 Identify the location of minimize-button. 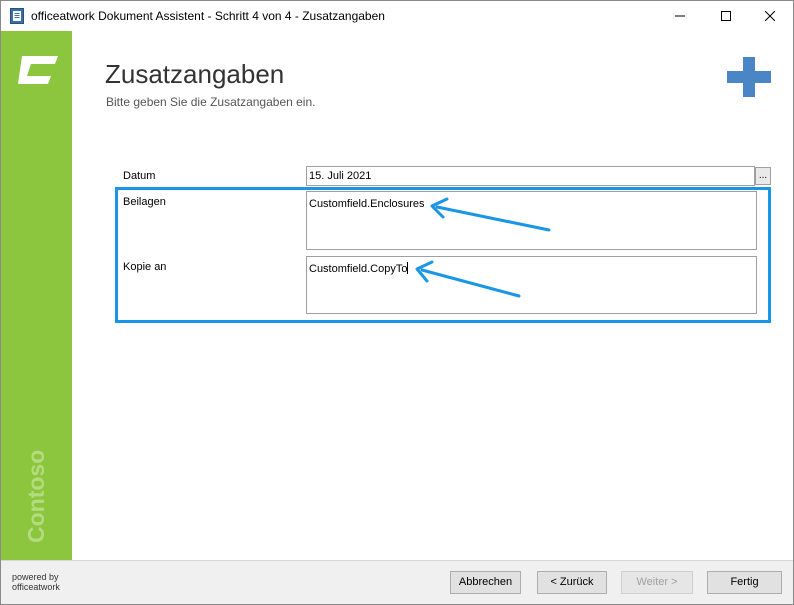
(680, 16).